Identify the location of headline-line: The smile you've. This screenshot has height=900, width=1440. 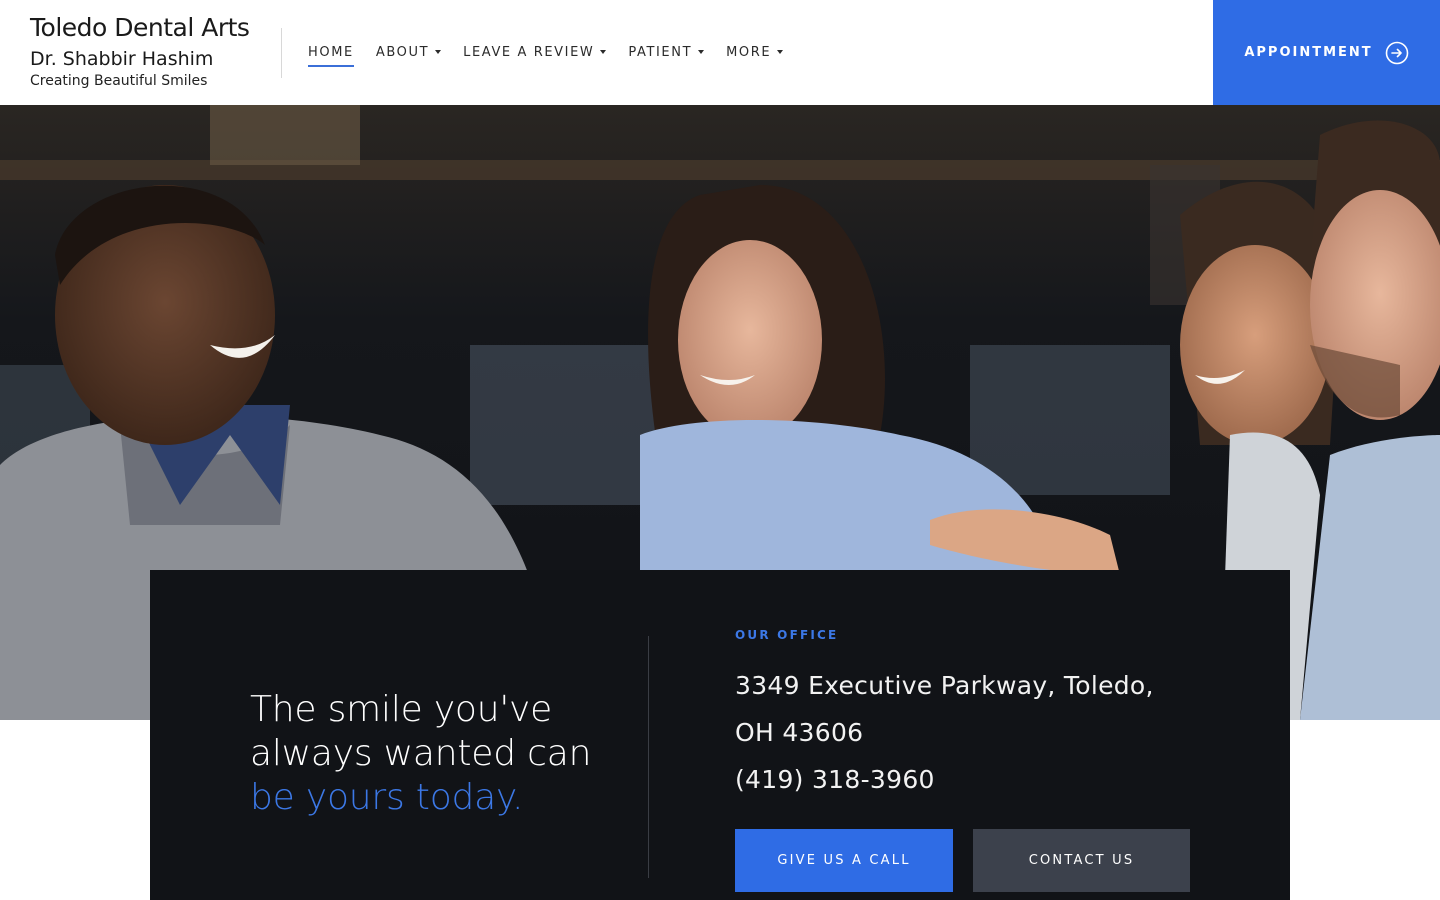
(401, 709).